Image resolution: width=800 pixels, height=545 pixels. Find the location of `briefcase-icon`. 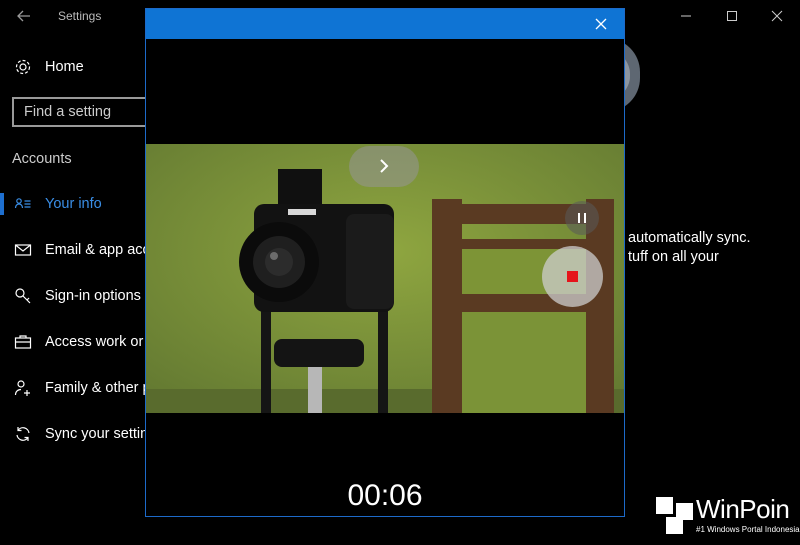

briefcase-icon is located at coordinates (23, 342).